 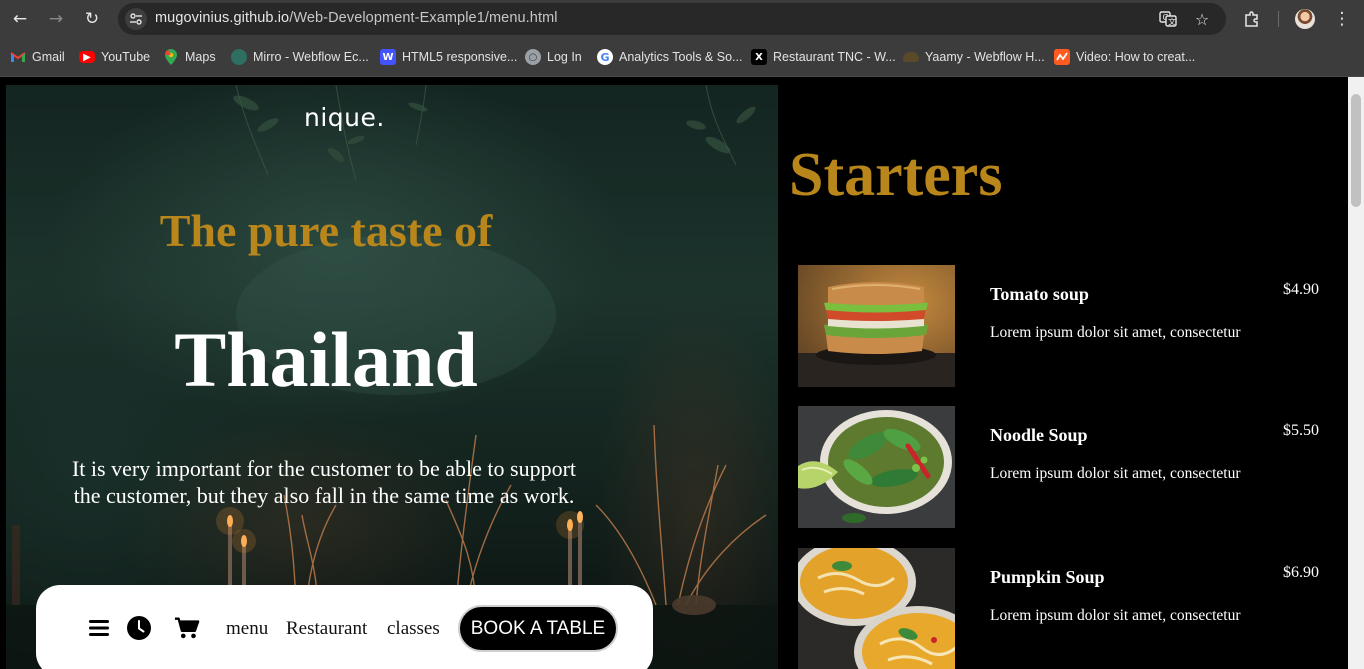 What do you see at coordinates (413, 629) in the screenshot?
I see `nav-link-classes: classes` at bounding box center [413, 629].